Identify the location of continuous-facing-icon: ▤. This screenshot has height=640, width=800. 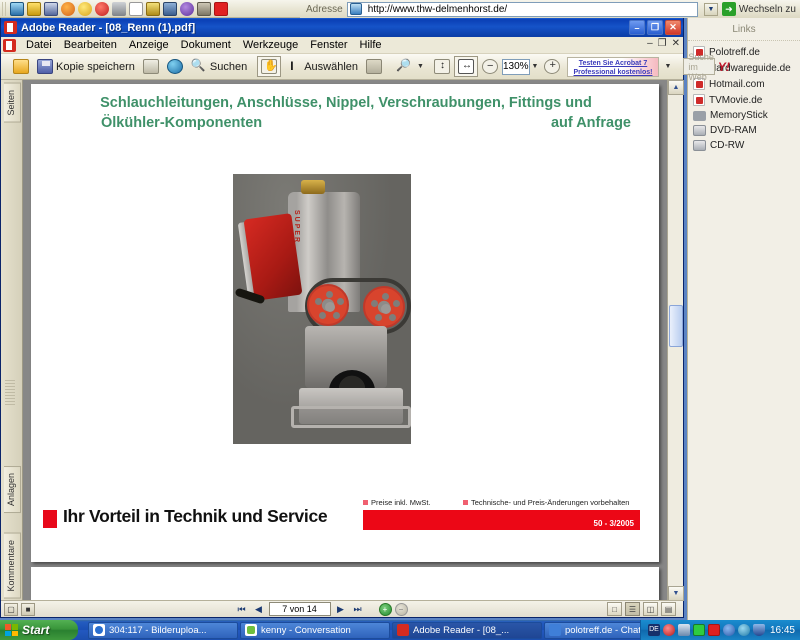
(668, 609).